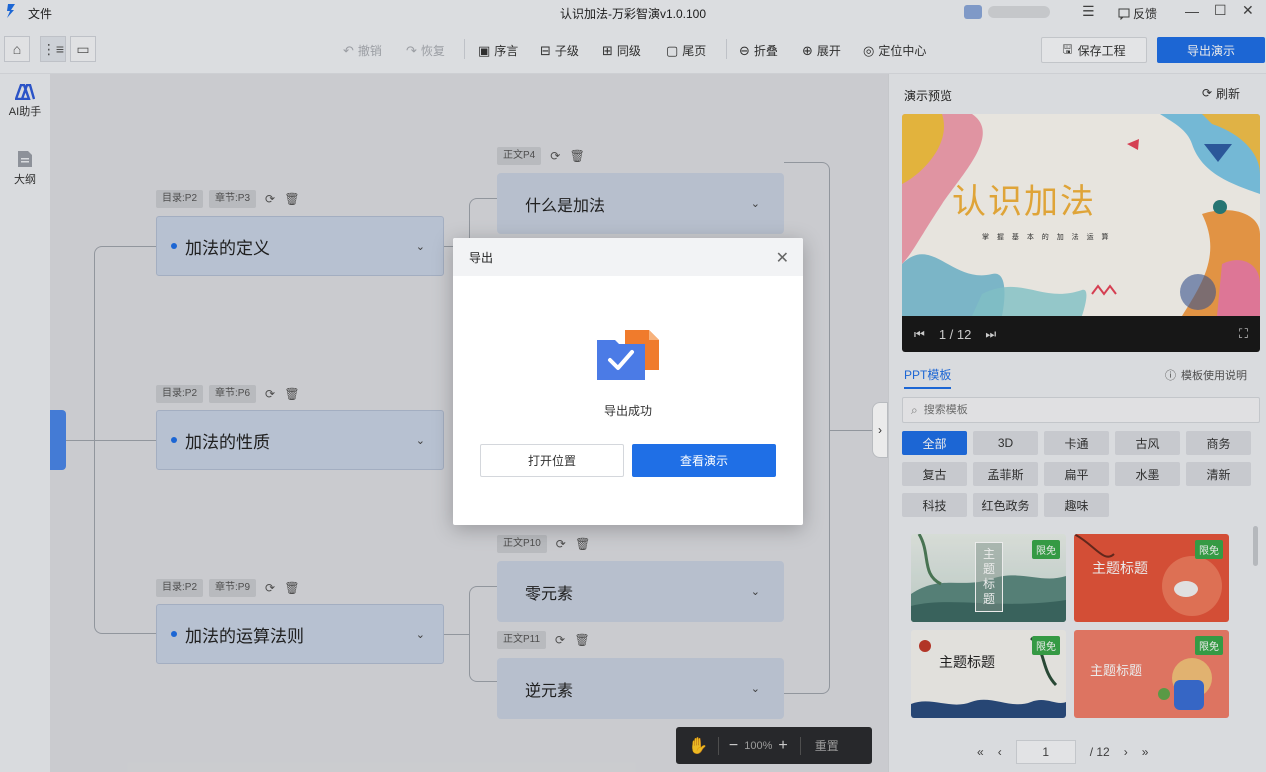 The height and width of the screenshot is (772, 1266). Describe the element at coordinates (627, 411) in the screenshot. I see `success-message: 导出成功` at that location.